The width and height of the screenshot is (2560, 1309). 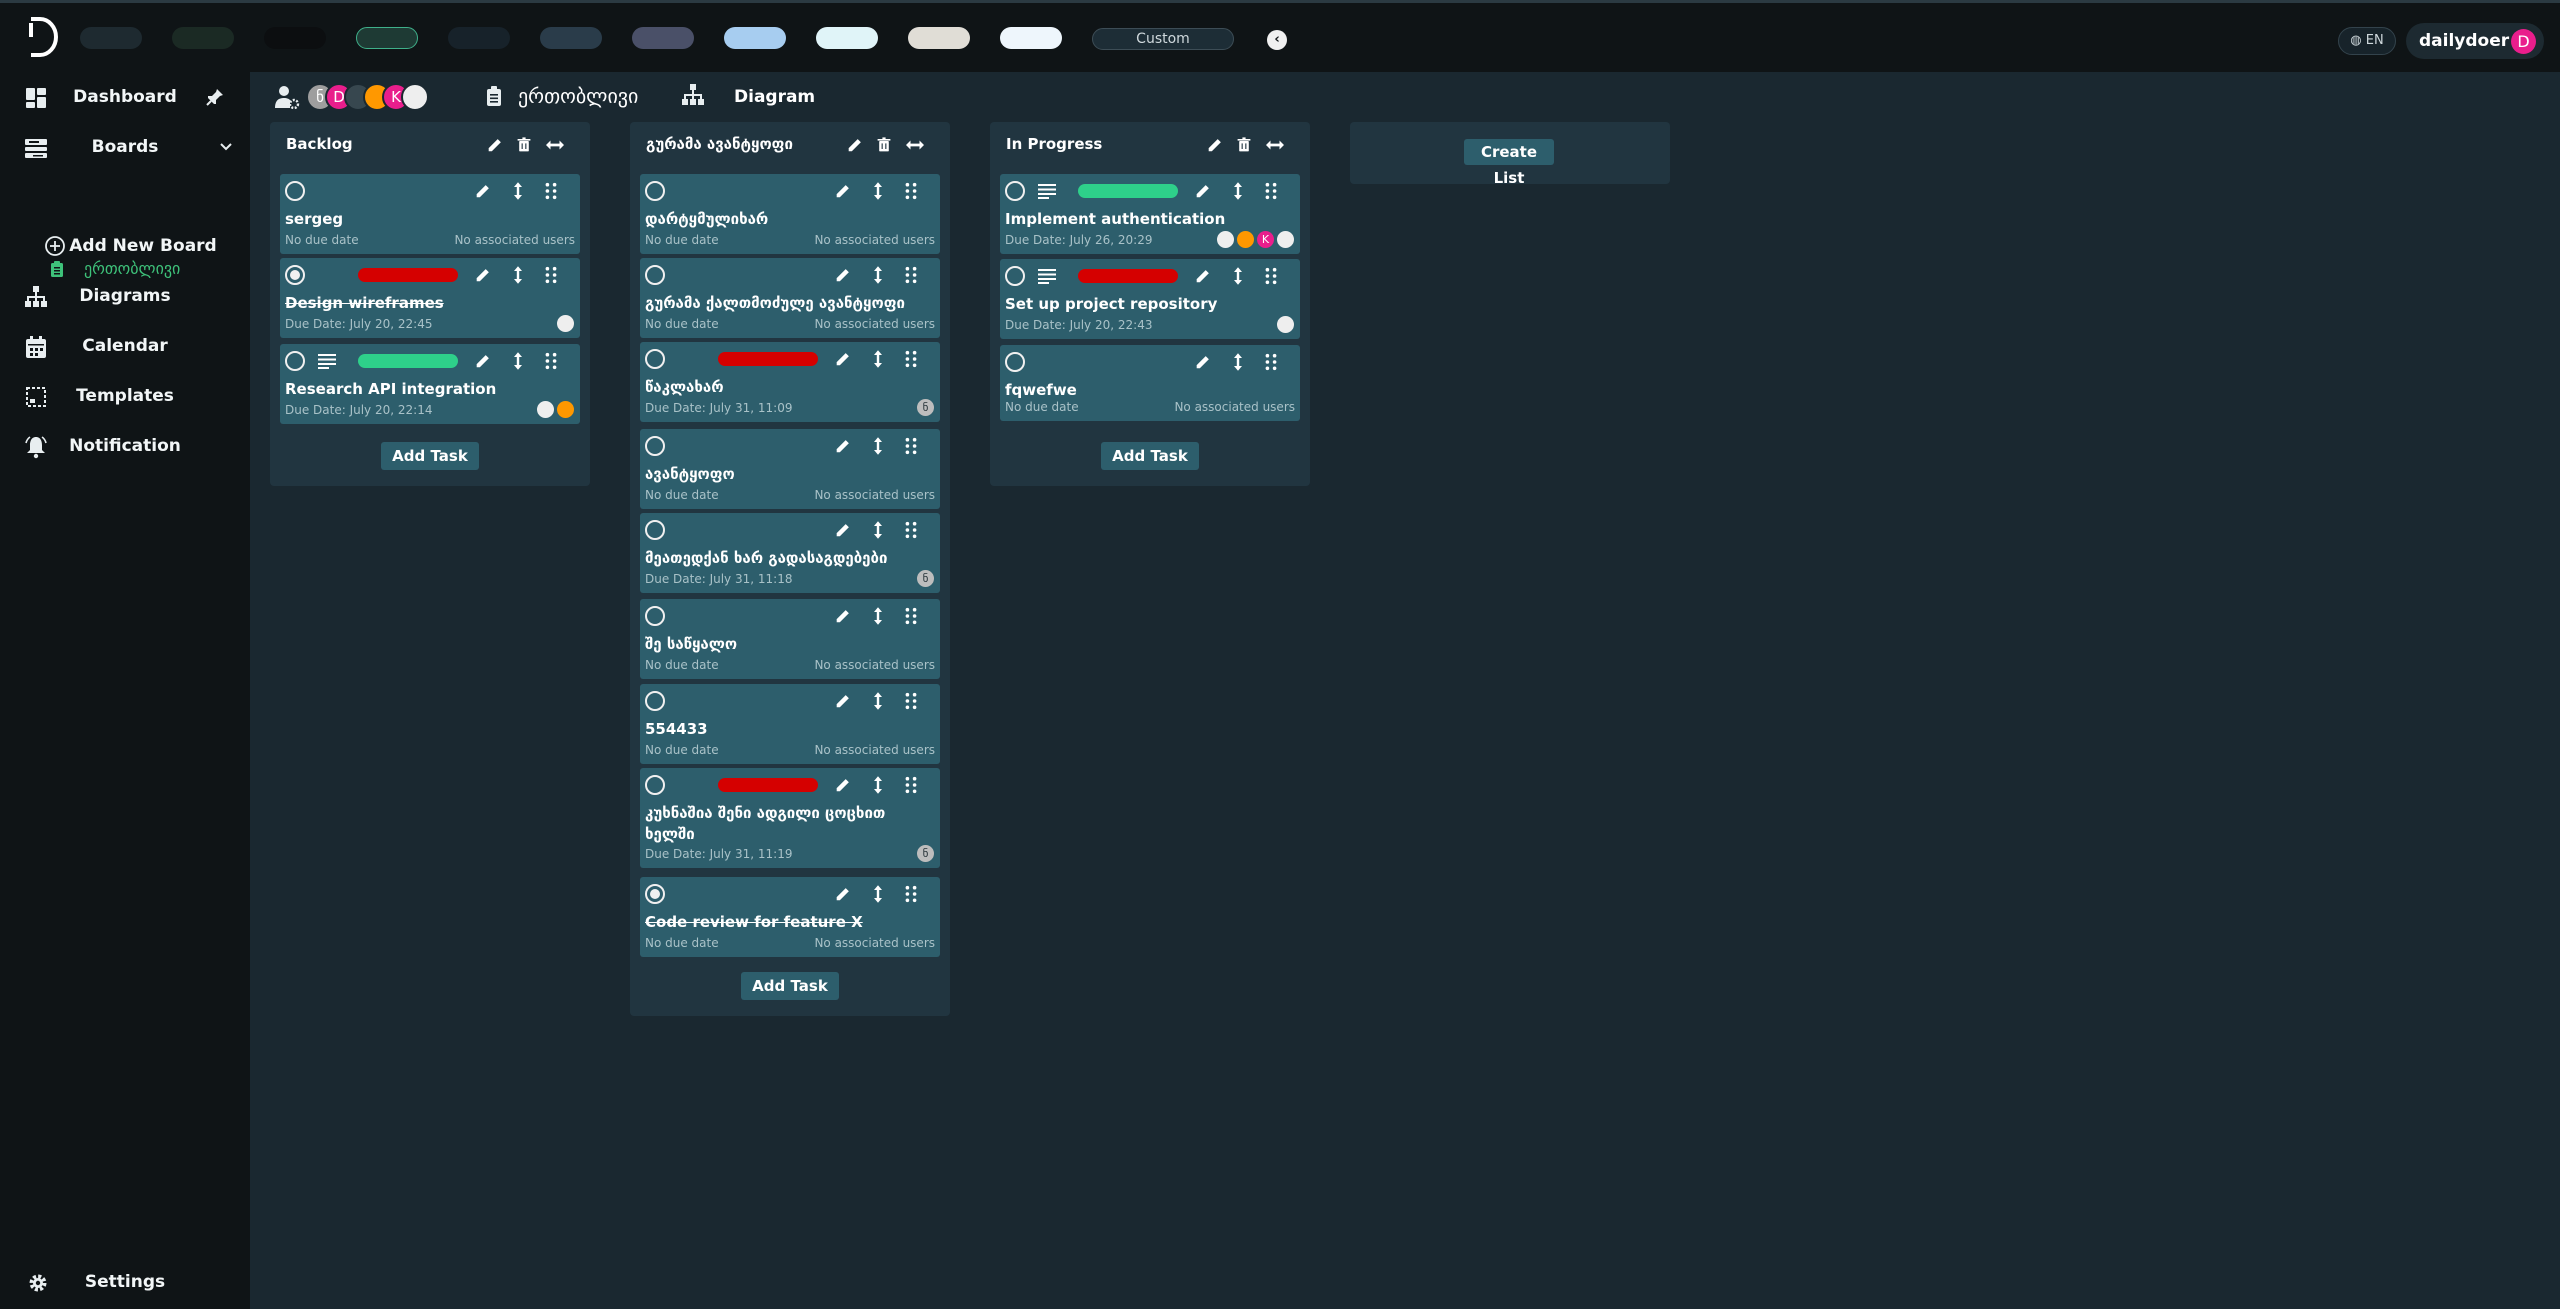 What do you see at coordinates (1150, 383) in the screenshot?
I see `task-card: fqwefwe No due date No associated users` at bounding box center [1150, 383].